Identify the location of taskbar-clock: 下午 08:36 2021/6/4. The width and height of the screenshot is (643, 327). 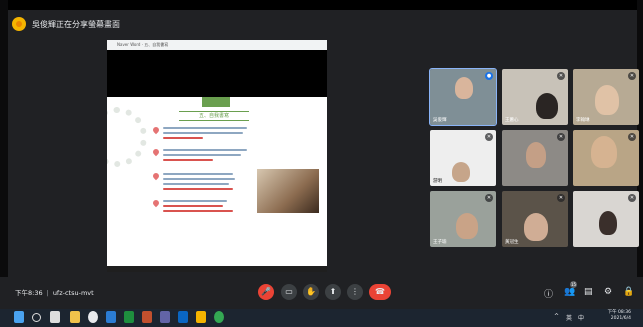
(619, 316).